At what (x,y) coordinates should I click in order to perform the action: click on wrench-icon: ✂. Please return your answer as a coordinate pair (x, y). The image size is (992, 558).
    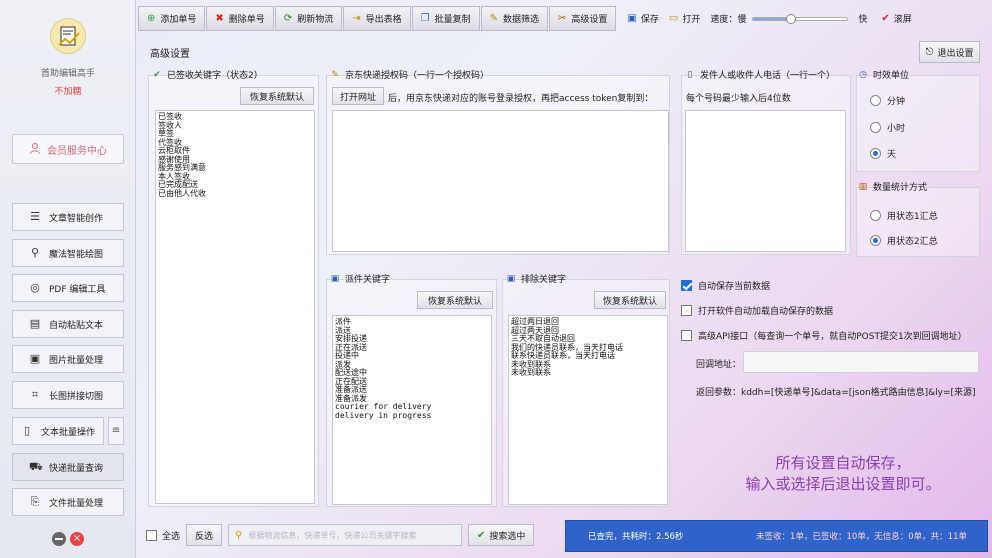
    Looking at the image, I should click on (562, 18).